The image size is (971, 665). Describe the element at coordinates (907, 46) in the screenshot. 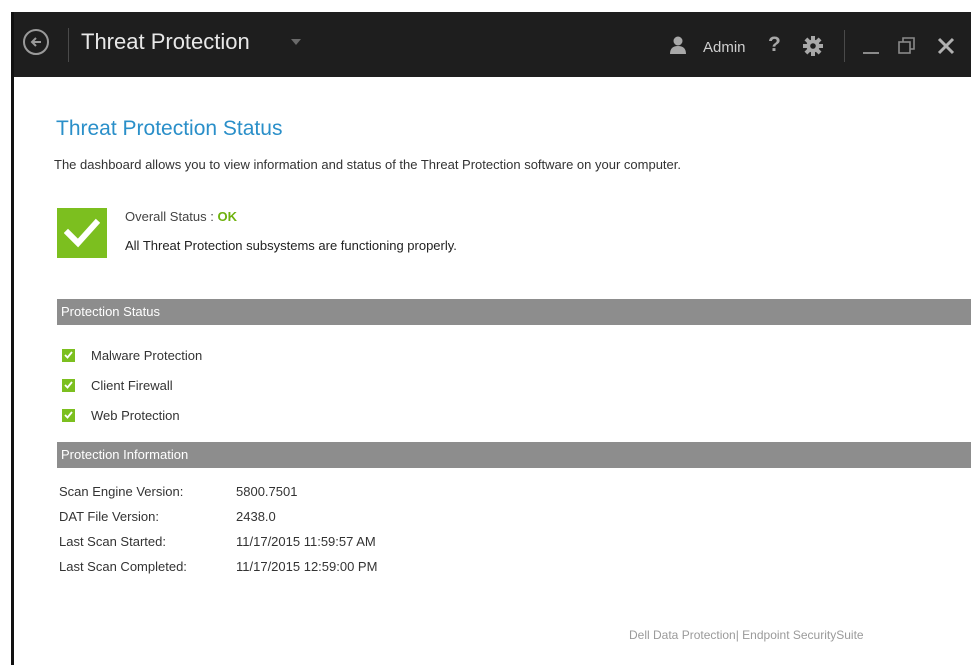

I see `restore-icon` at that location.